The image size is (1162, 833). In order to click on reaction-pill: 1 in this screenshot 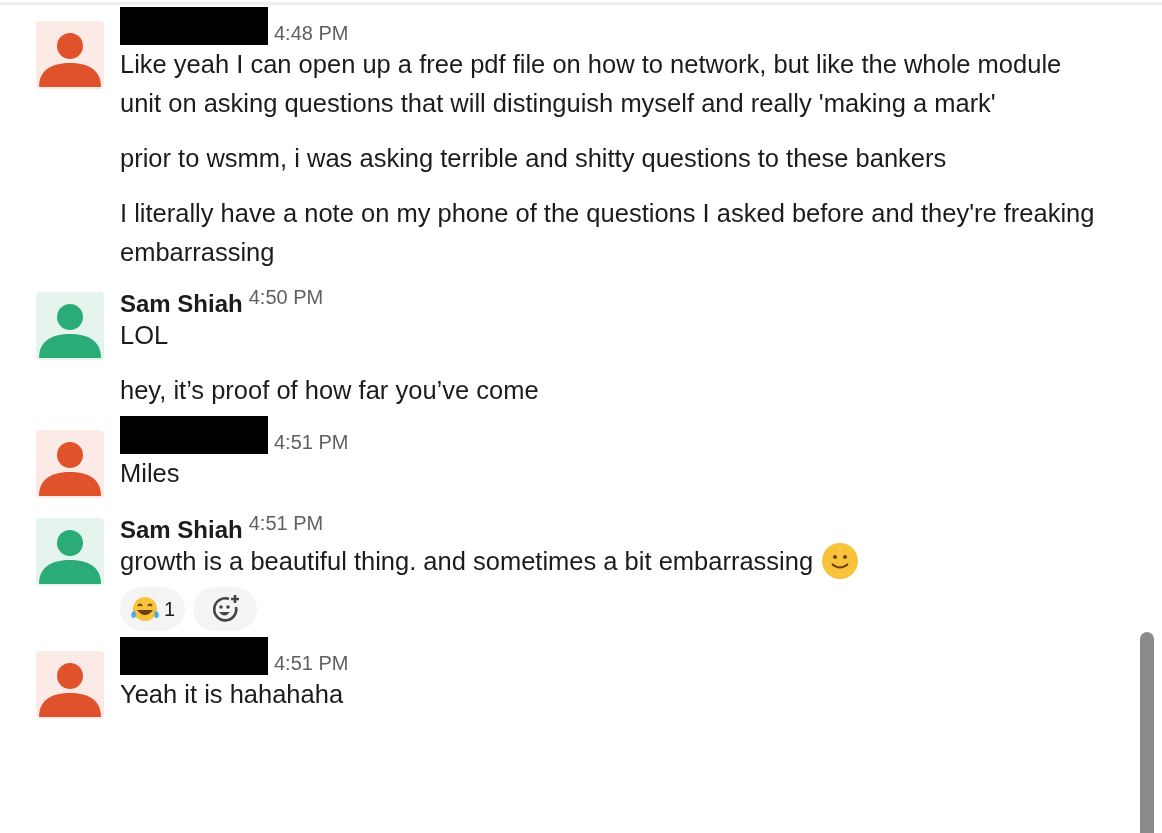, I will do `click(153, 609)`.